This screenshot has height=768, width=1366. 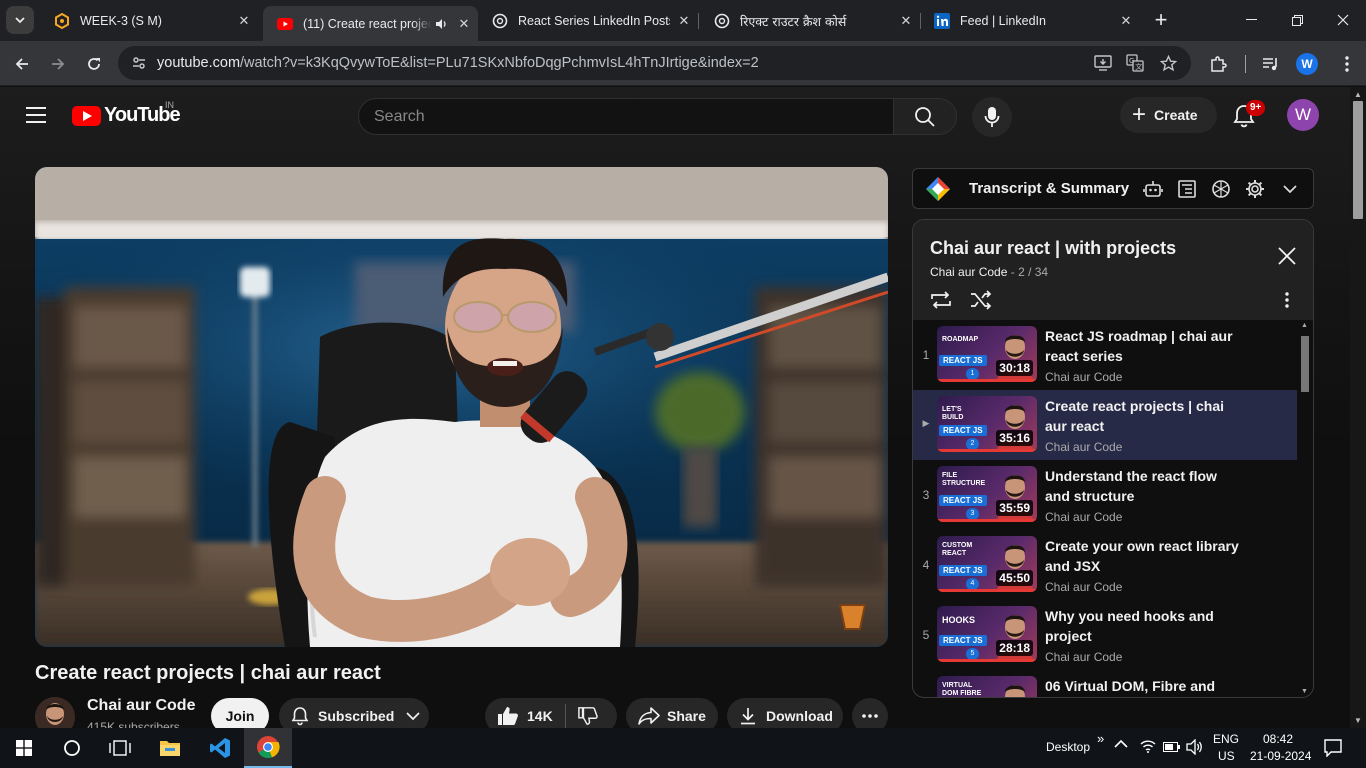 I want to click on language-bottom: US, so click(x=1226, y=756).